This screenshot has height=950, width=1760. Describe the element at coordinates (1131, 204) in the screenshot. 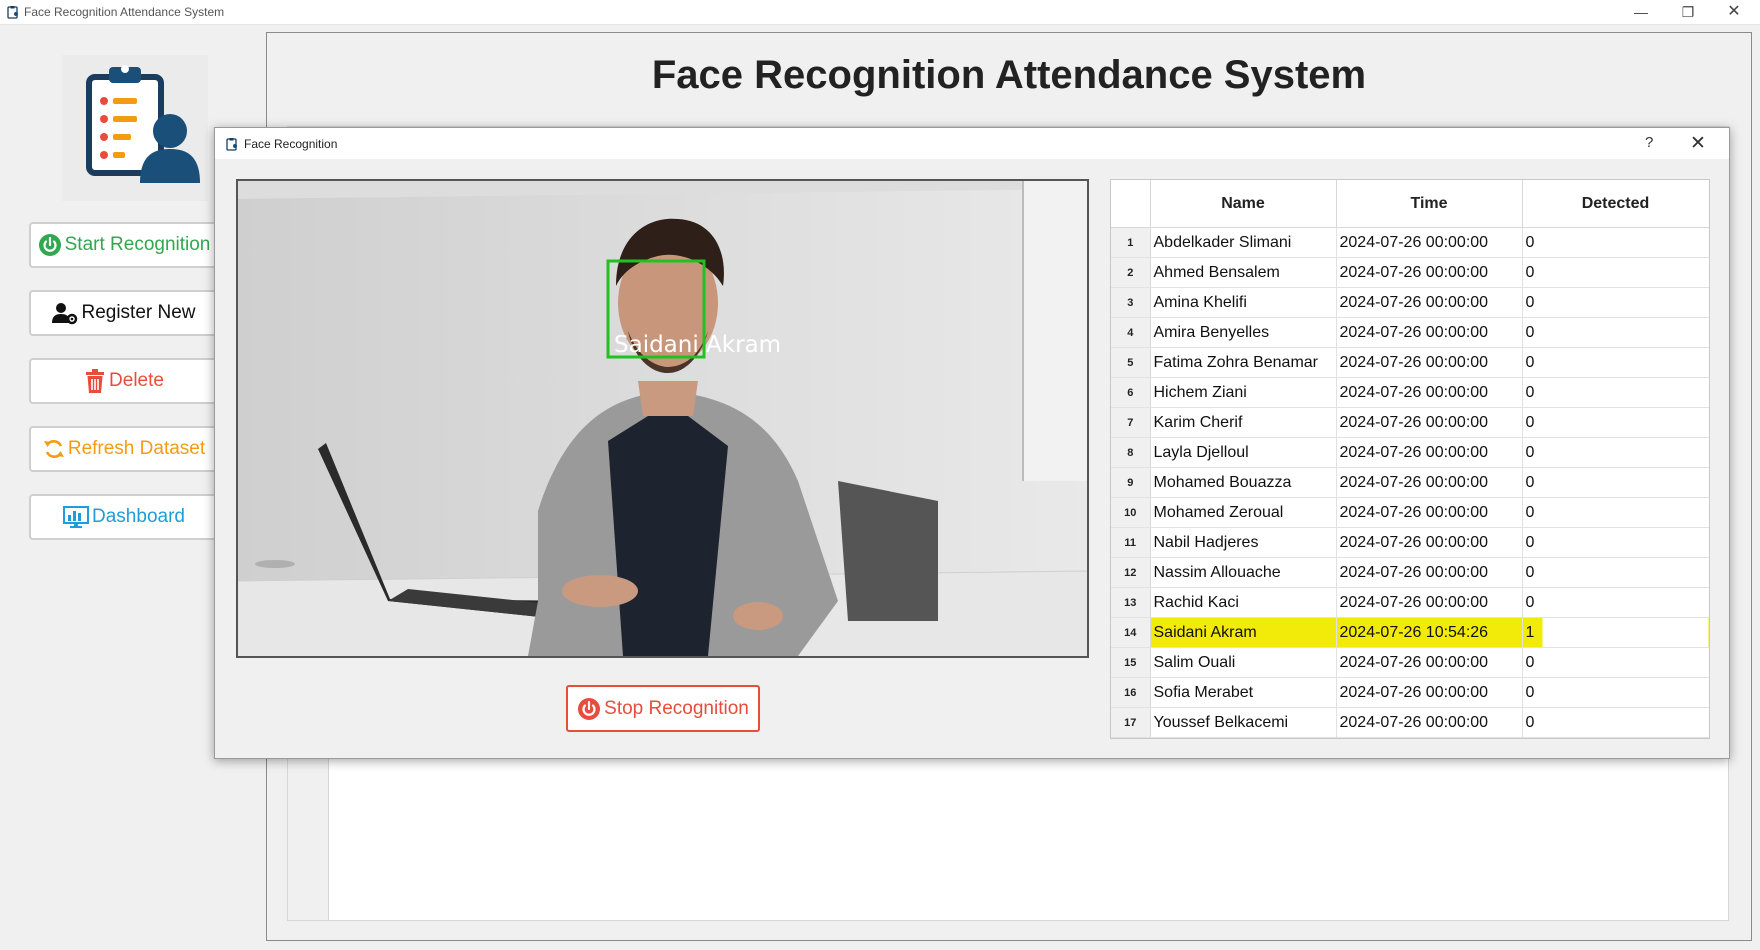

I see `table-corner` at that location.